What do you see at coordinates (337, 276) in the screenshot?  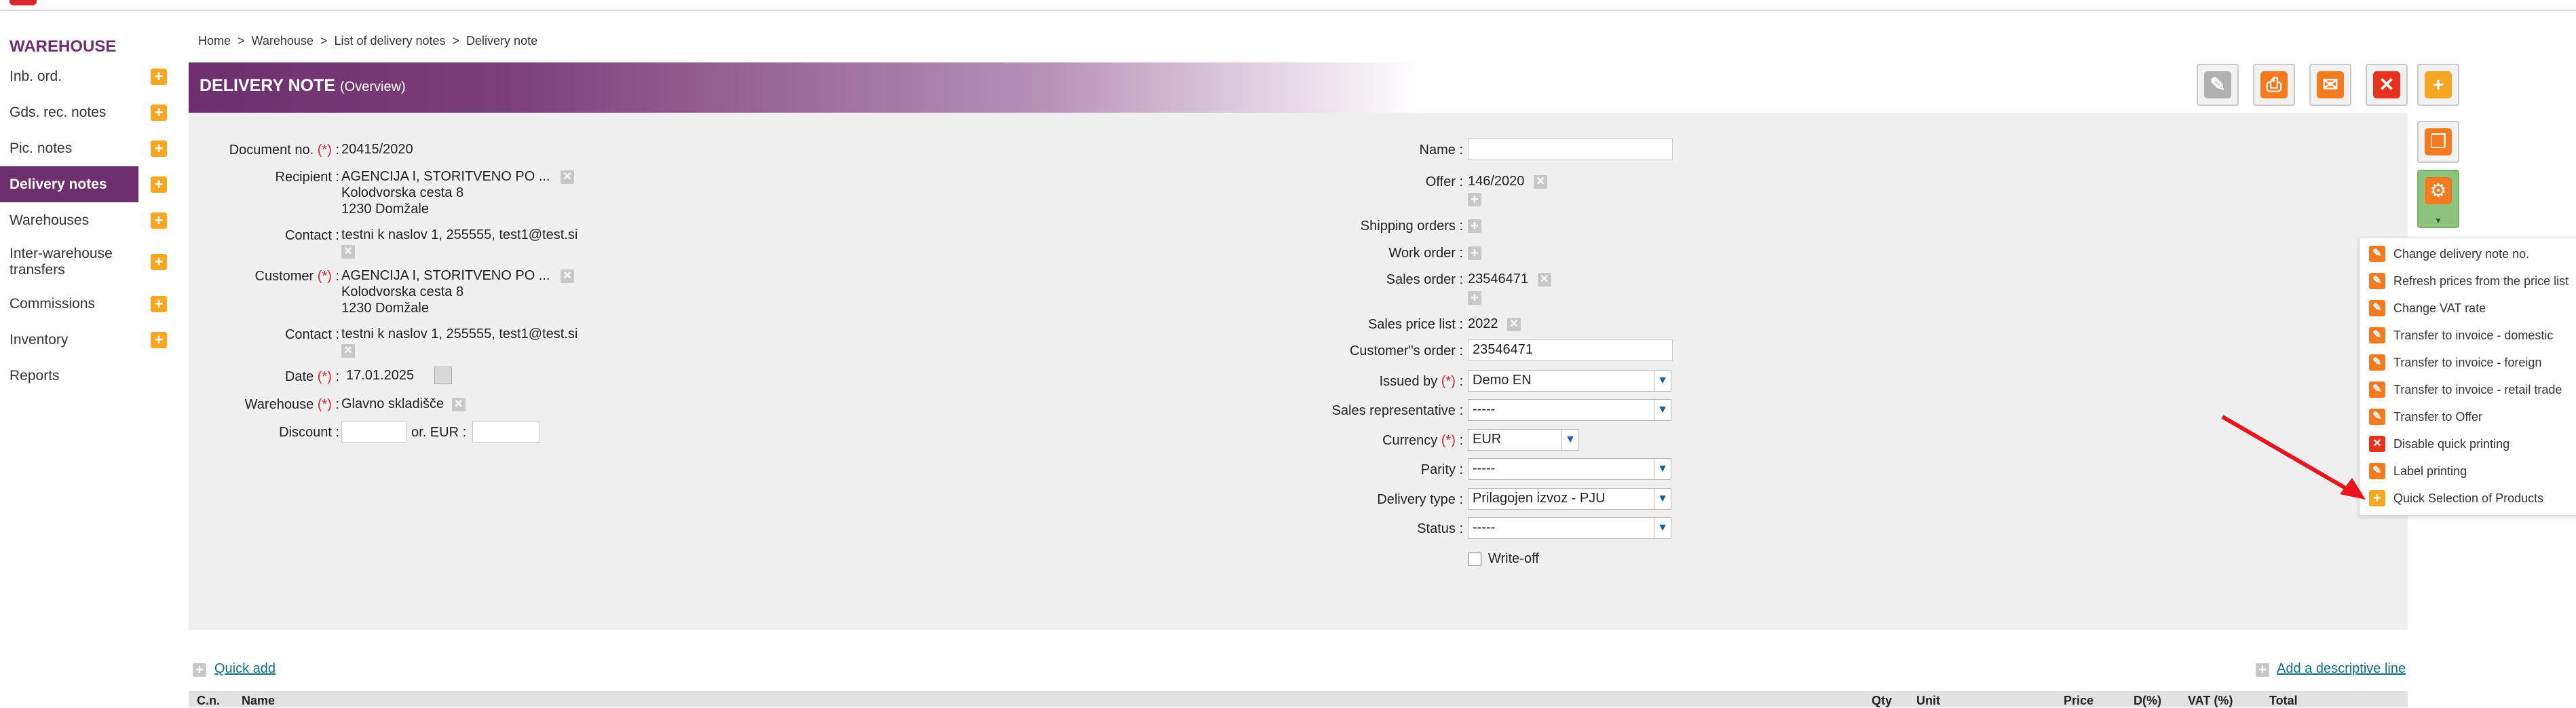 I see `label-colon: :` at bounding box center [337, 276].